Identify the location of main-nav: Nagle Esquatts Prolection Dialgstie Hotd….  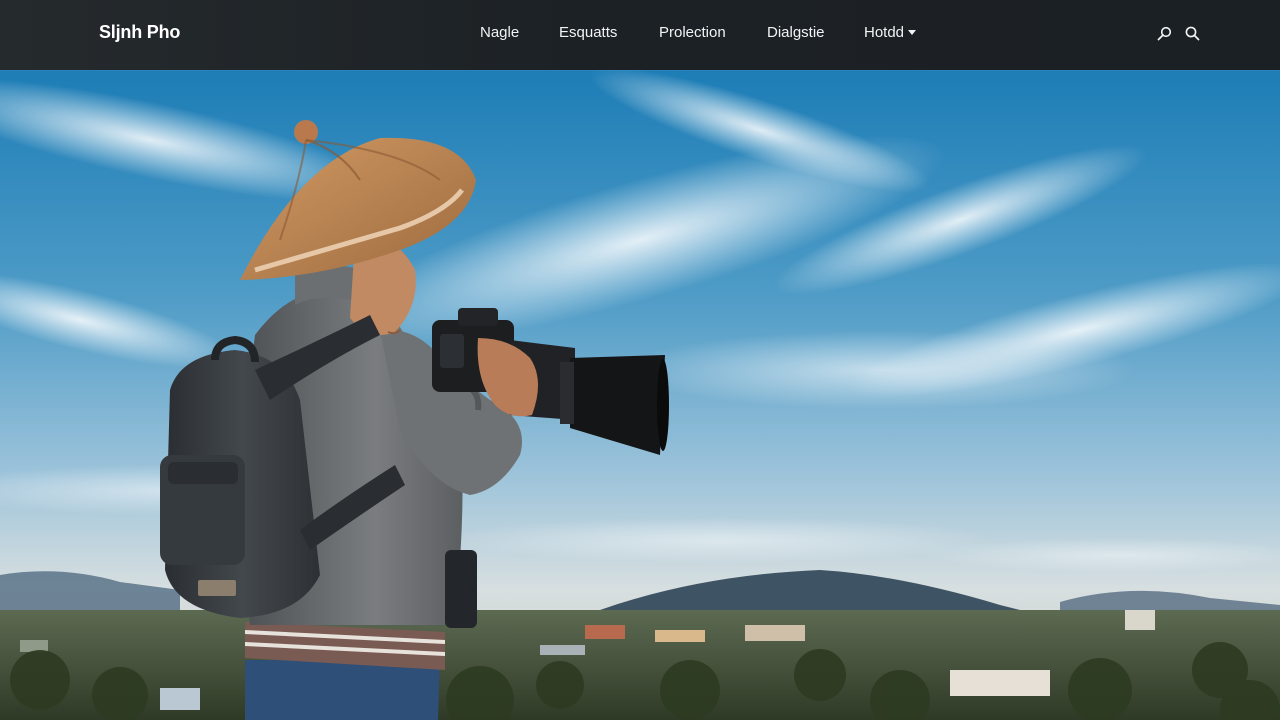
(640, 34).